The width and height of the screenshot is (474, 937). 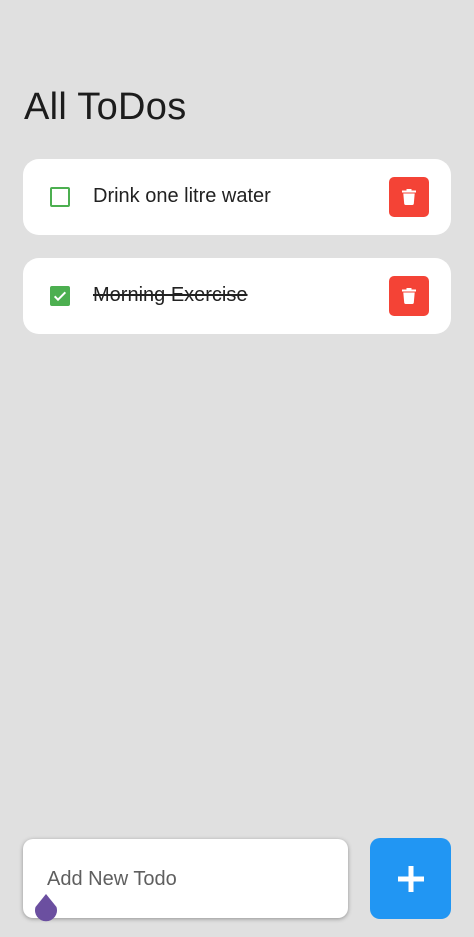 What do you see at coordinates (170, 295) in the screenshot?
I see `todo-text: Morning Exercise` at bounding box center [170, 295].